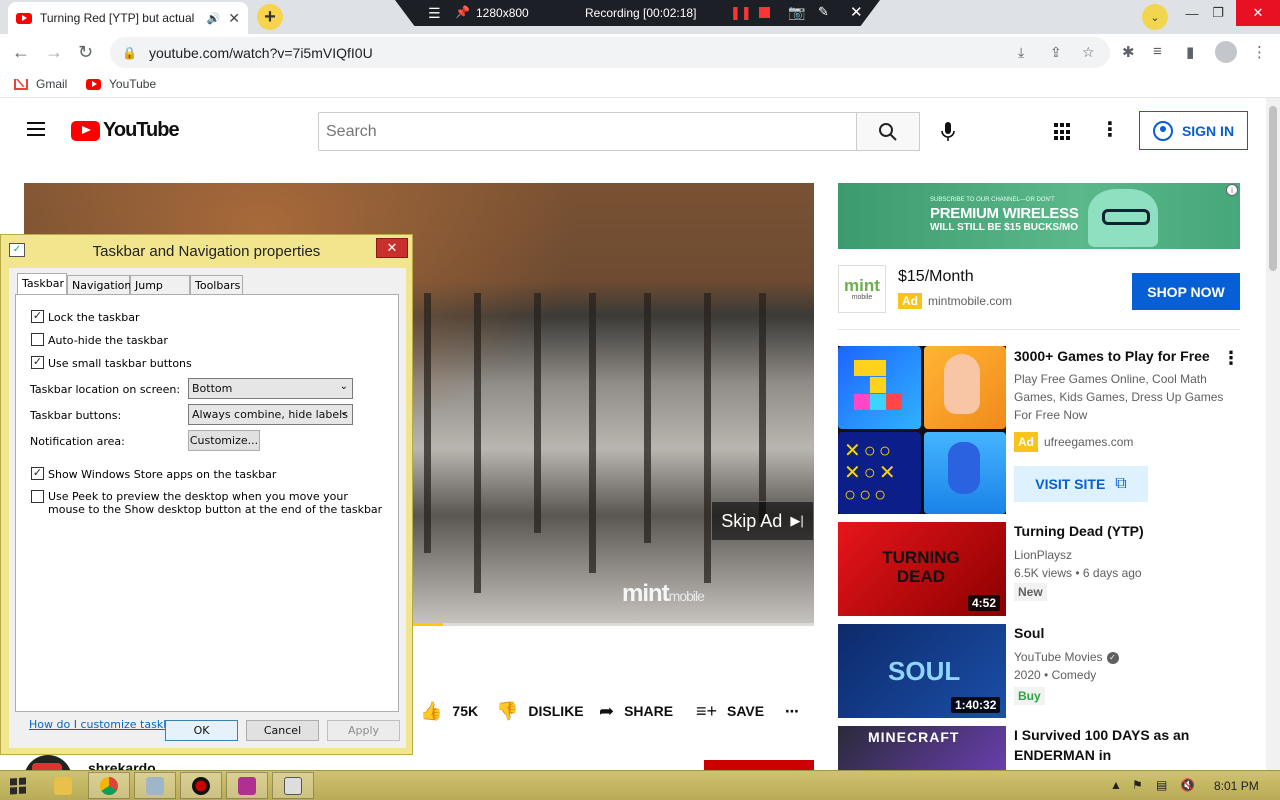  Describe the element at coordinates (856, 12) in the screenshot. I see `recorder-close-icon: ✕` at that location.